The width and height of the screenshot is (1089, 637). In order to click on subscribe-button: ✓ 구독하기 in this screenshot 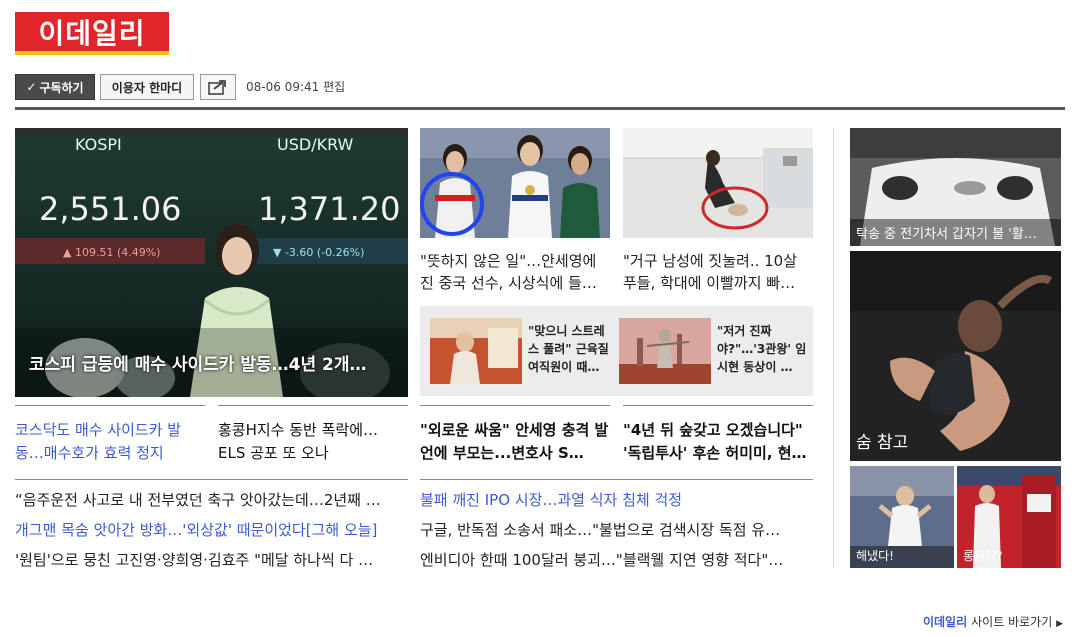, I will do `click(55, 87)`.